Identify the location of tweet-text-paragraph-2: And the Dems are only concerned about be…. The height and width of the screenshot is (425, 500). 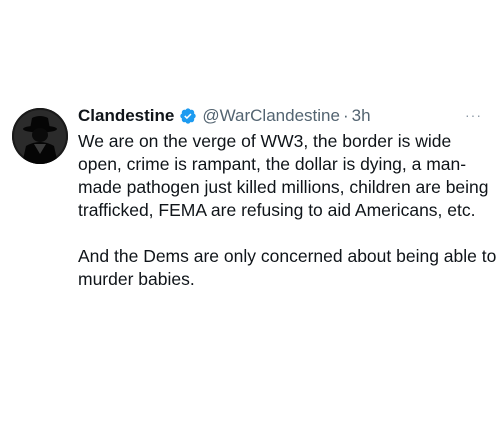
(287, 267).